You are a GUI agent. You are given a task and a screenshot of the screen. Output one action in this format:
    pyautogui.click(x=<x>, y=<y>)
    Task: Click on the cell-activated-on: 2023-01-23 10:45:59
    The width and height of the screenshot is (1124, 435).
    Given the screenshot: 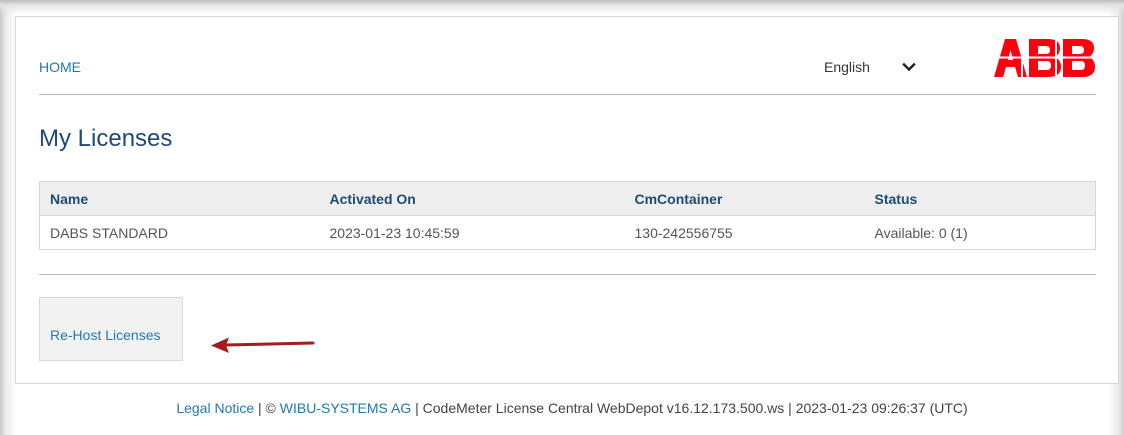 What is the action you would take?
    pyautogui.click(x=394, y=232)
    